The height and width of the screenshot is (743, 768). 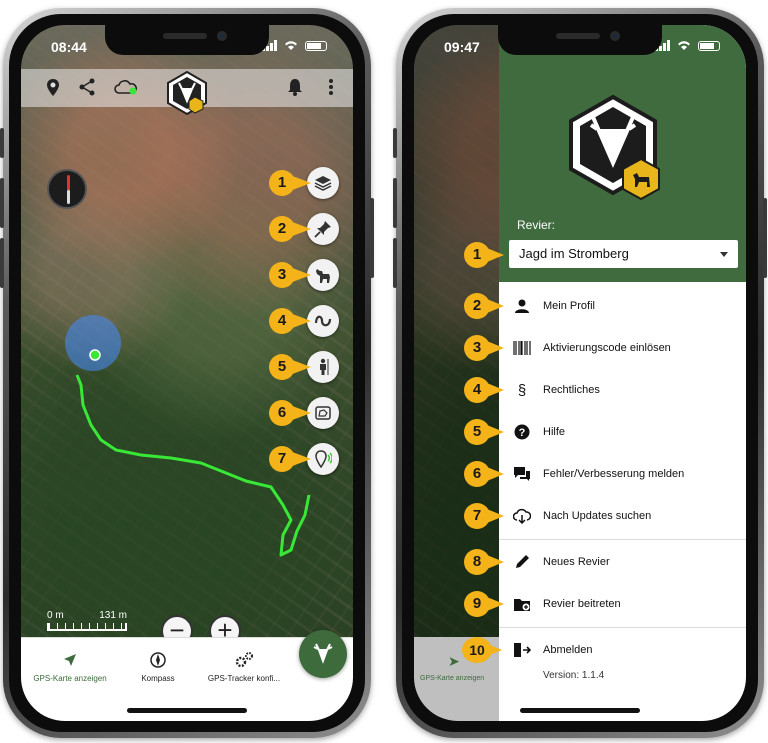 I want to click on revier-selected-value: Jagd im Stromberg, so click(x=574, y=253).